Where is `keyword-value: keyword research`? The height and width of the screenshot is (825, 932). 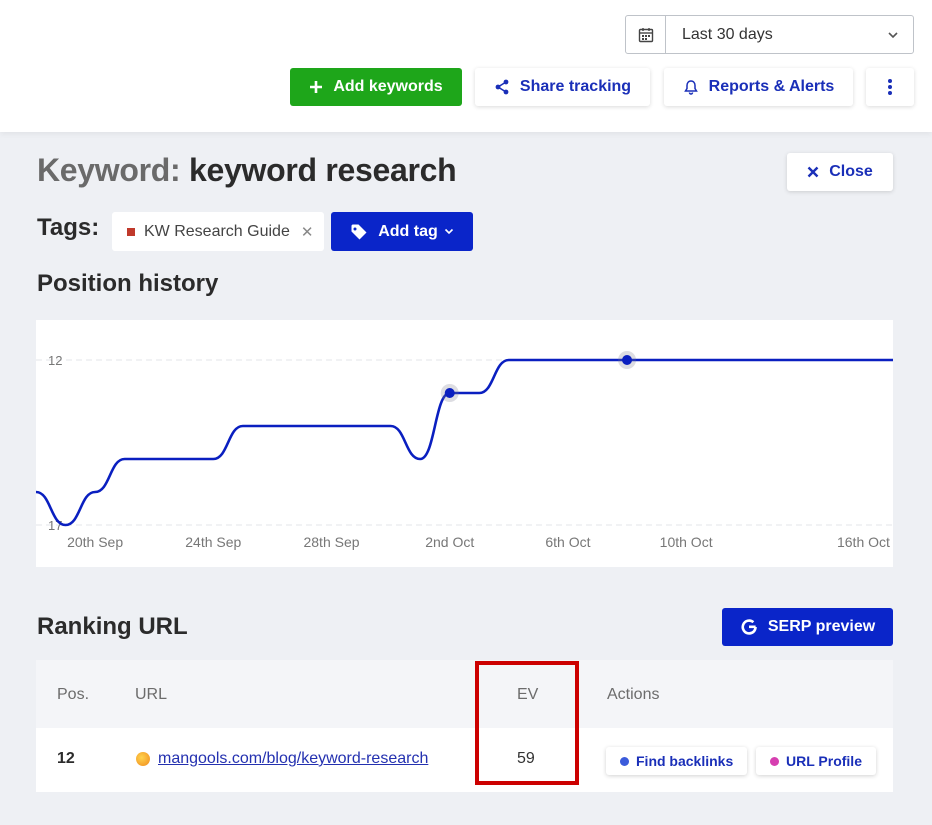 keyword-value: keyword research is located at coordinates (323, 170).